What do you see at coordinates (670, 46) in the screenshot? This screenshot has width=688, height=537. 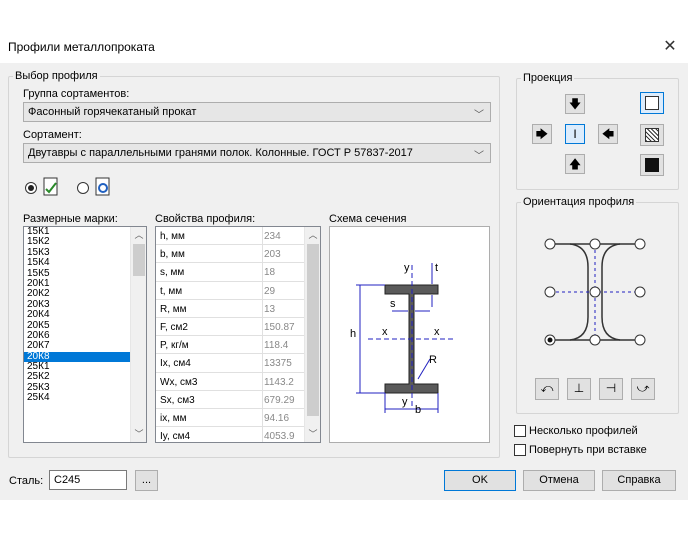 I see `close-icon: ✕` at bounding box center [670, 46].